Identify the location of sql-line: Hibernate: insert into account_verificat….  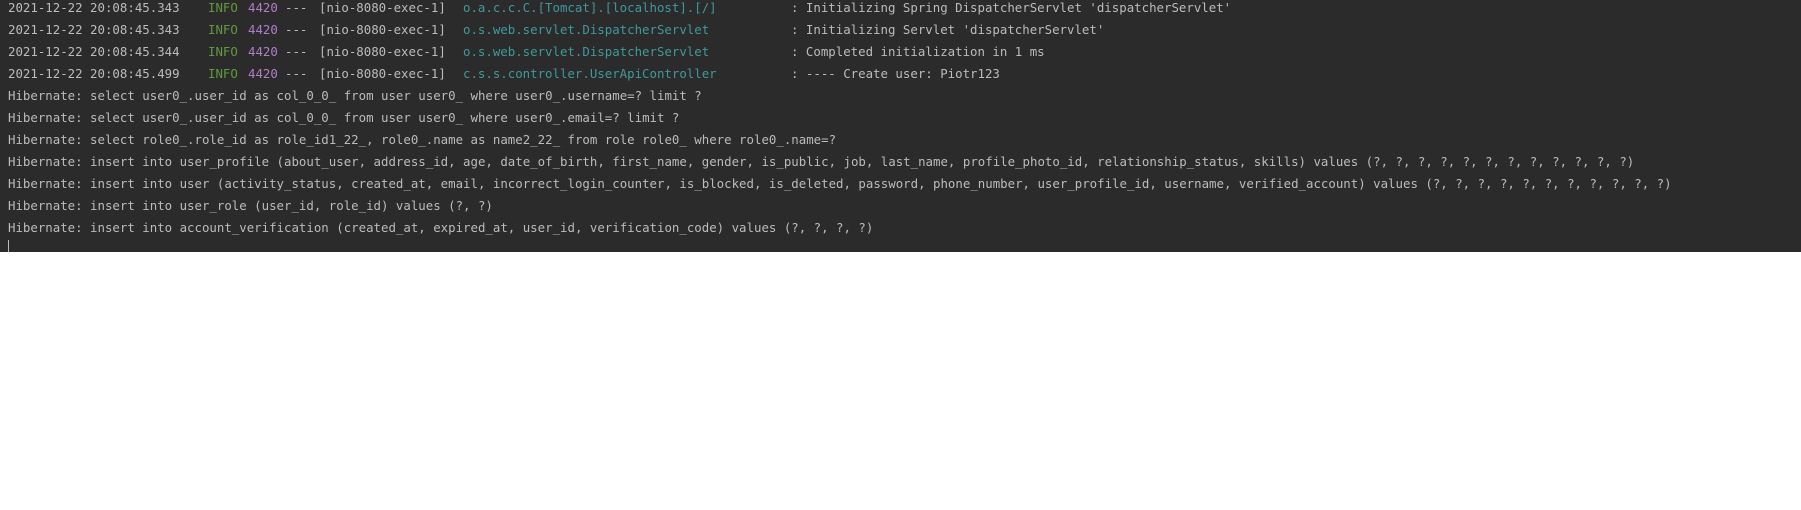
(441, 227).